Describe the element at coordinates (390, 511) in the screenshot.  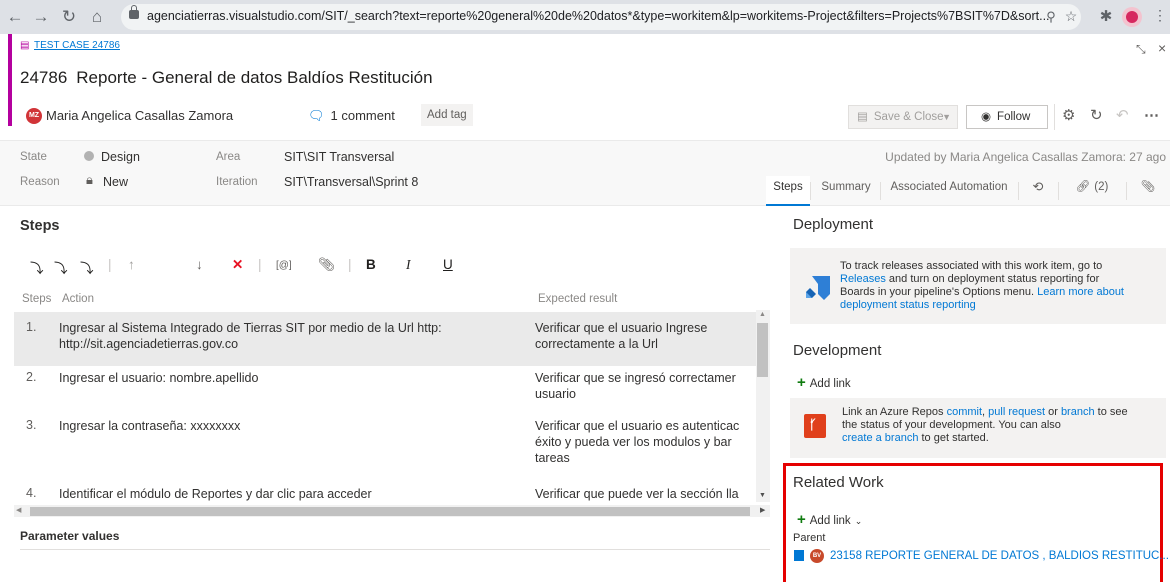
I see `horizontal-scrollbar-thumb` at that location.